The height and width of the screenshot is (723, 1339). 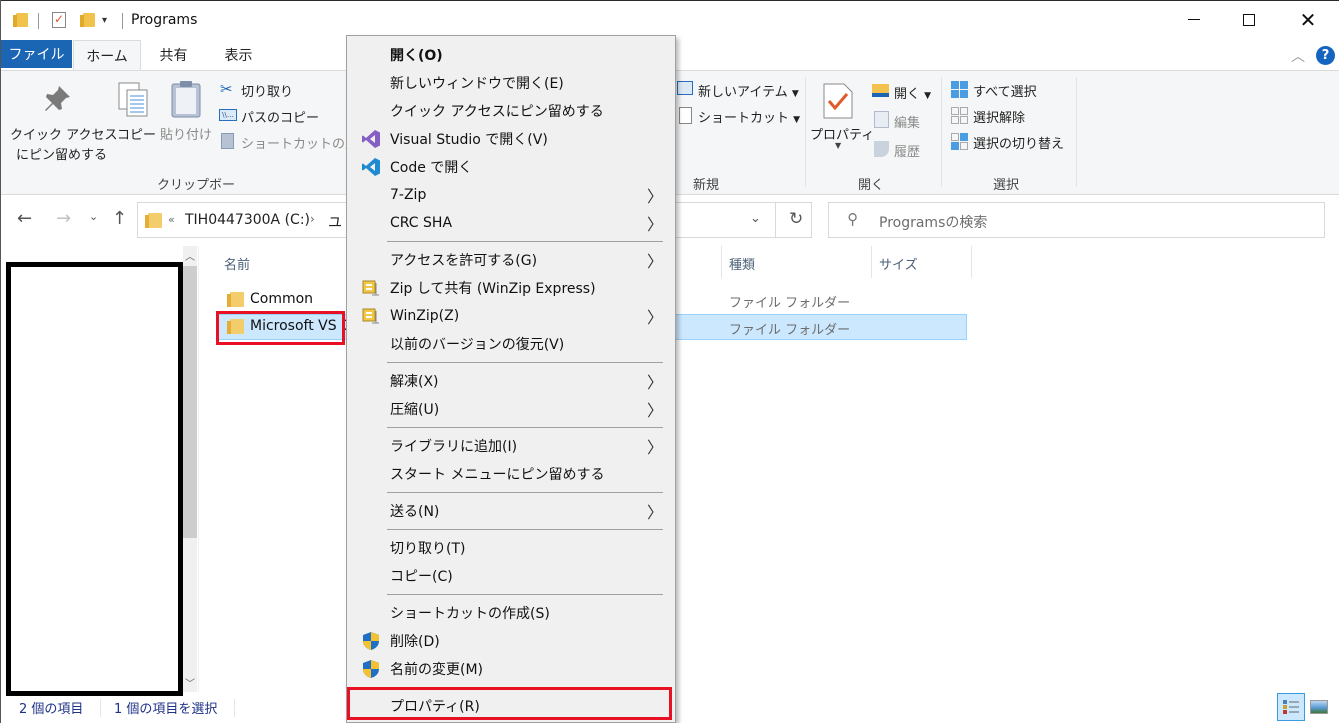 I want to click on menu-item-label: コピー(C), so click(x=421, y=577).